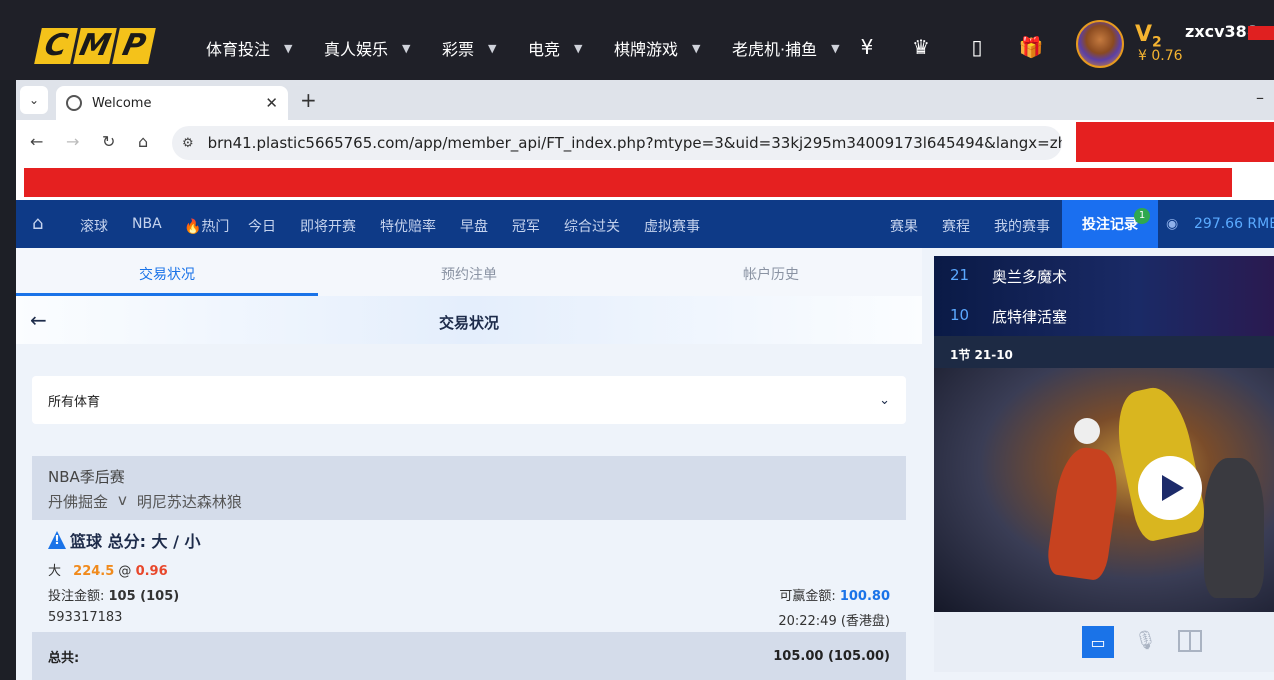 The image size is (1274, 680). What do you see at coordinates (646, 49) in the screenshot?
I see `nav-label: 棋牌游戏` at bounding box center [646, 49].